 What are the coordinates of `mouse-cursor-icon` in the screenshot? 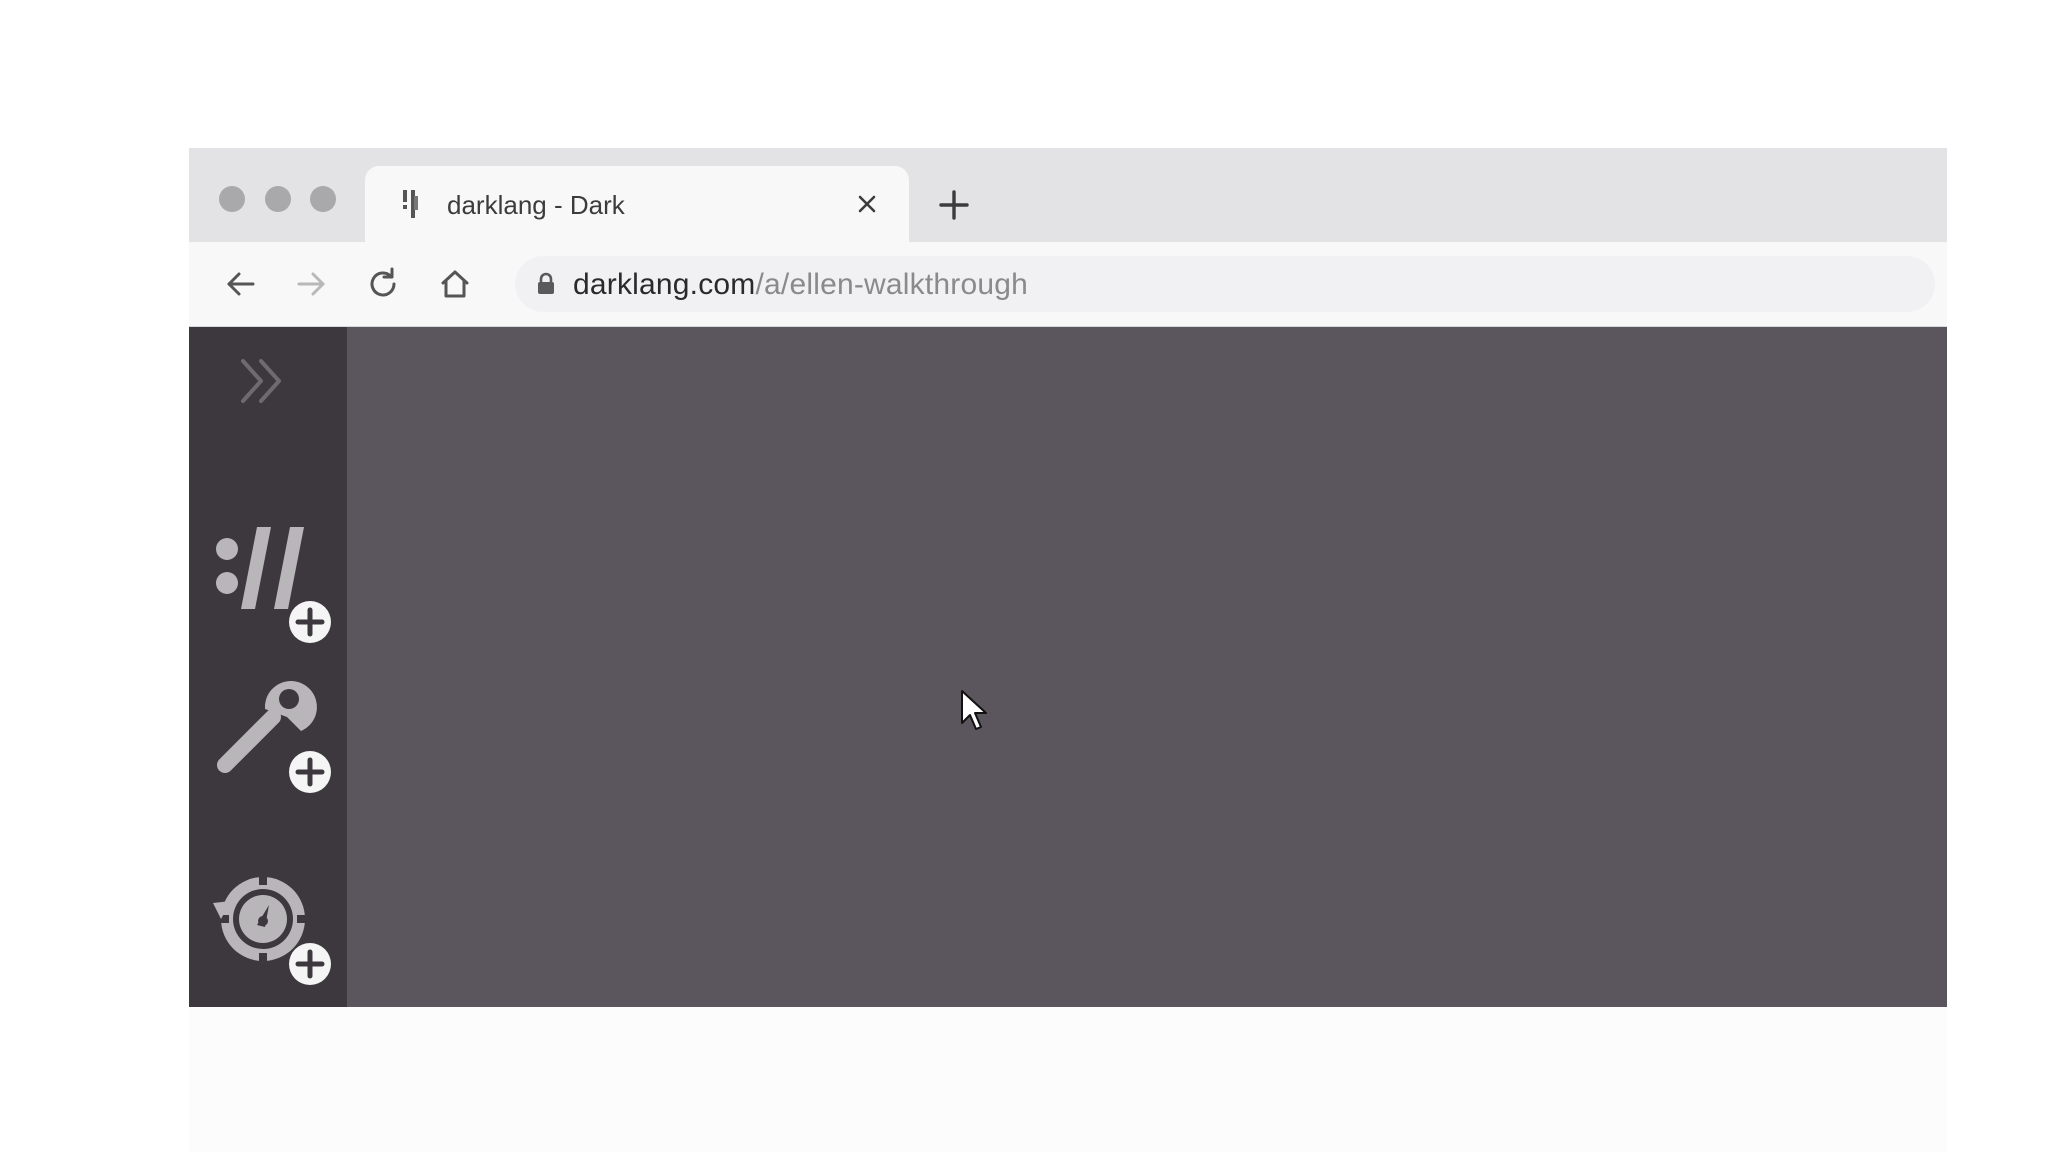 It's located at (974, 710).